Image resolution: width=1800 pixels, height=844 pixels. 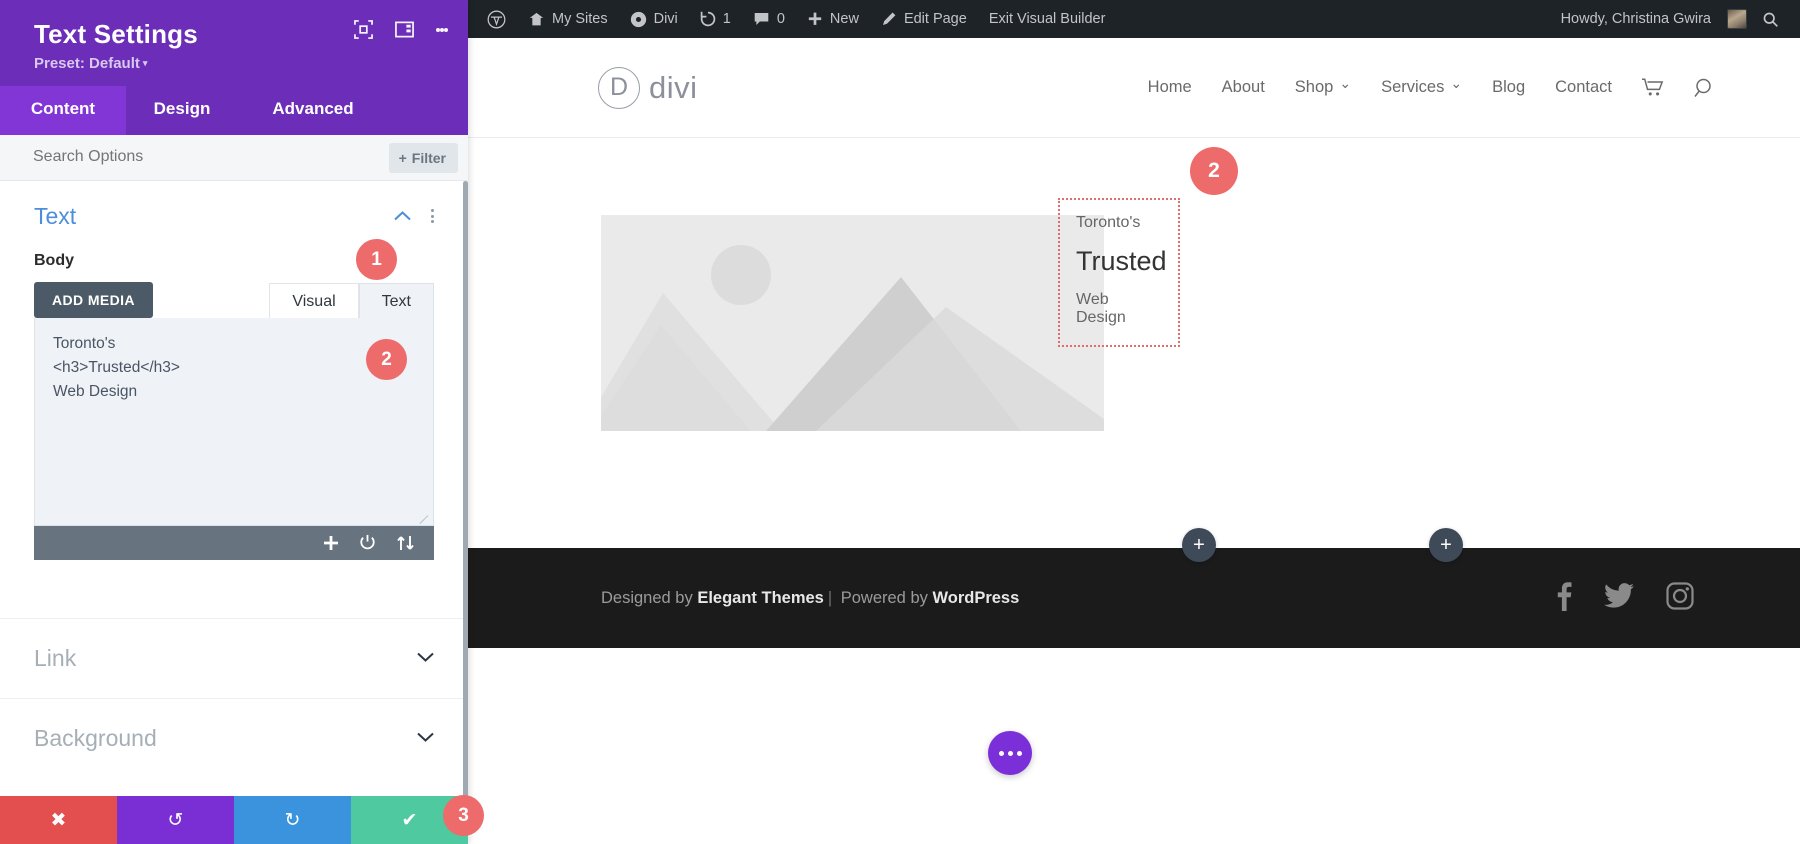 What do you see at coordinates (234, 43) in the screenshot?
I see `panel-header: Text Settings Preset: Default ▾` at bounding box center [234, 43].